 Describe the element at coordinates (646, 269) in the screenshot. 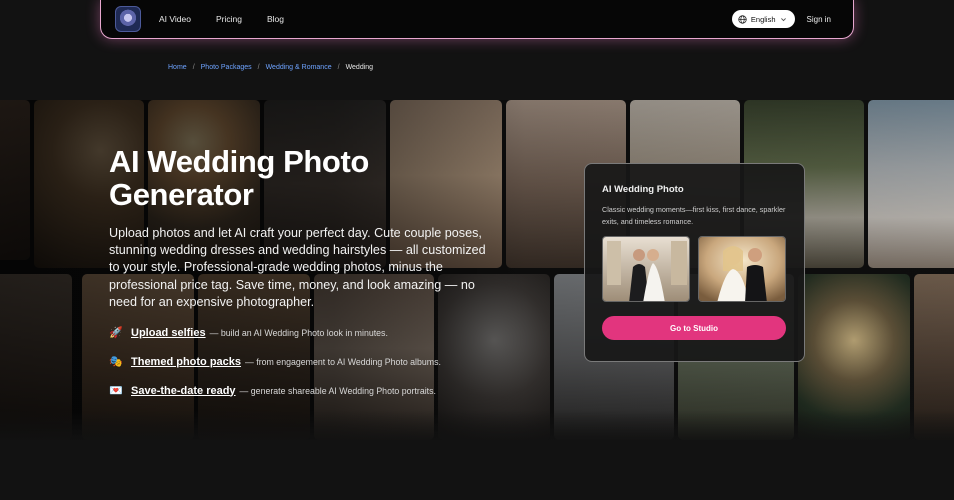

I see `sample-photo-kiss` at that location.